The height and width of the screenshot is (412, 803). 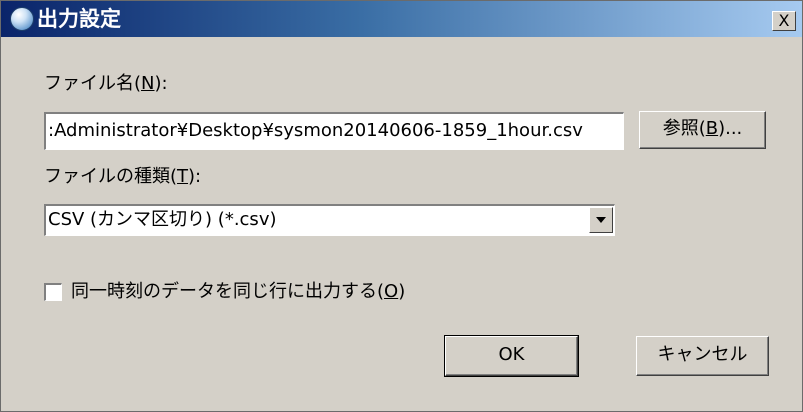 What do you see at coordinates (238, 292) in the screenshot?
I see `same-time-row-label: 同一時刻のデータを同じ行に出力する(O)` at bounding box center [238, 292].